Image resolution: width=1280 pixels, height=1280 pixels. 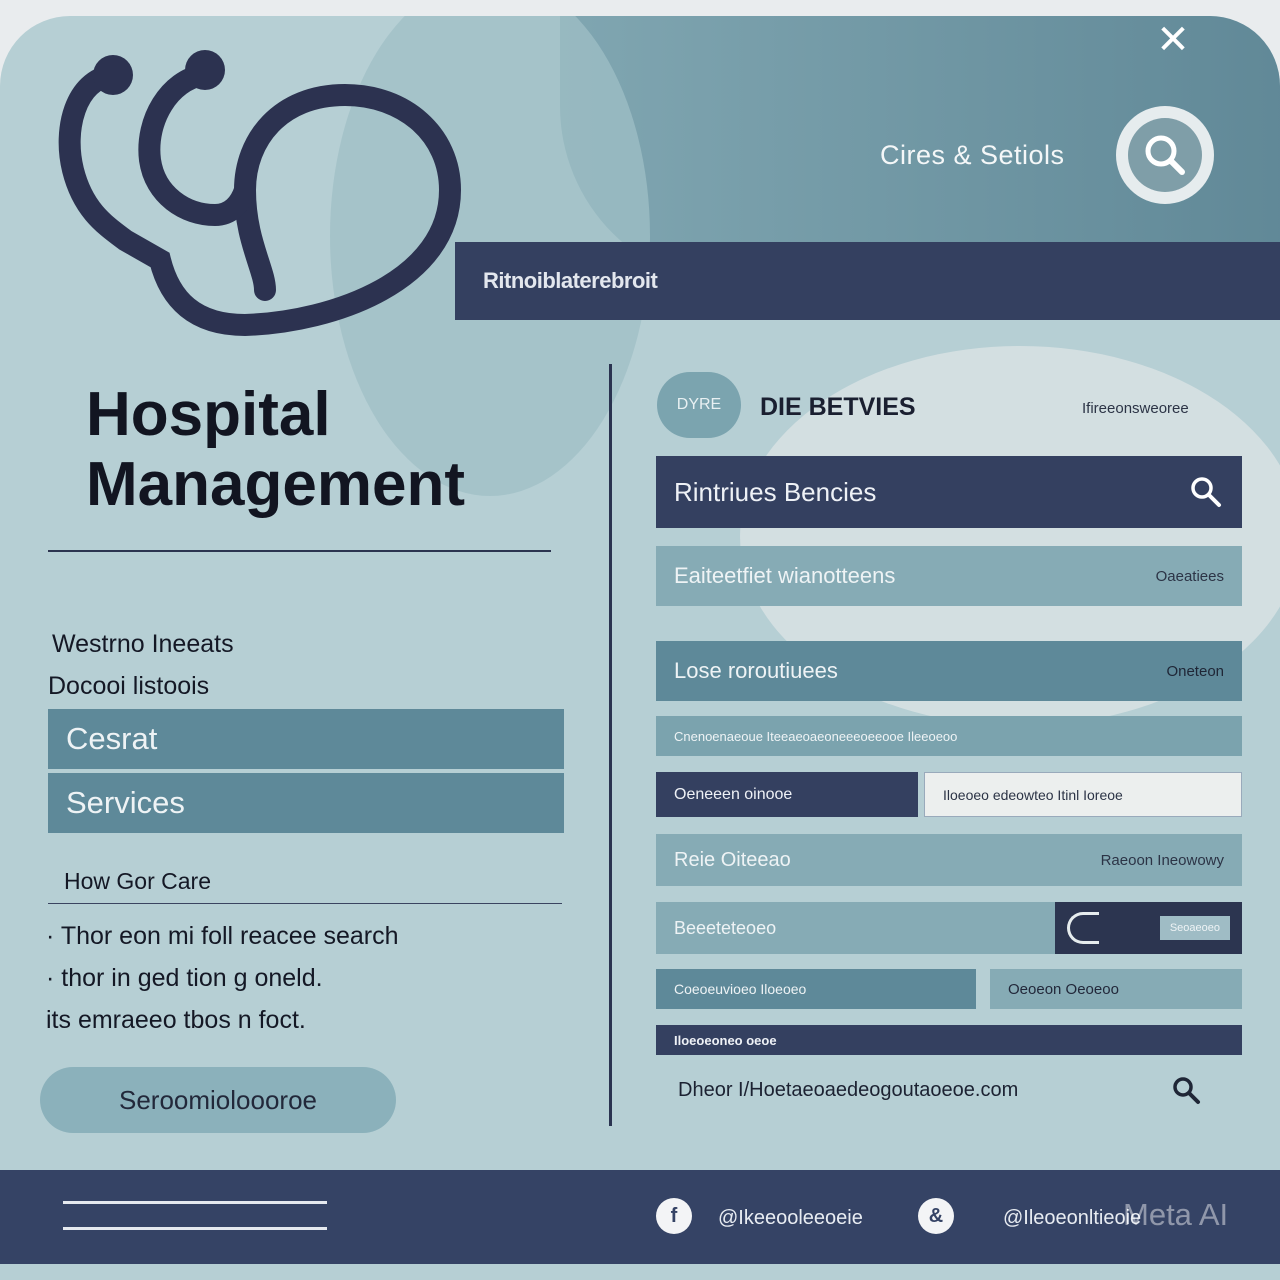 What do you see at coordinates (1033, 794) in the screenshot?
I see `tab-label: Iloeoeo edeowteo Itinl Ioreoe` at bounding box center [1033, 794].